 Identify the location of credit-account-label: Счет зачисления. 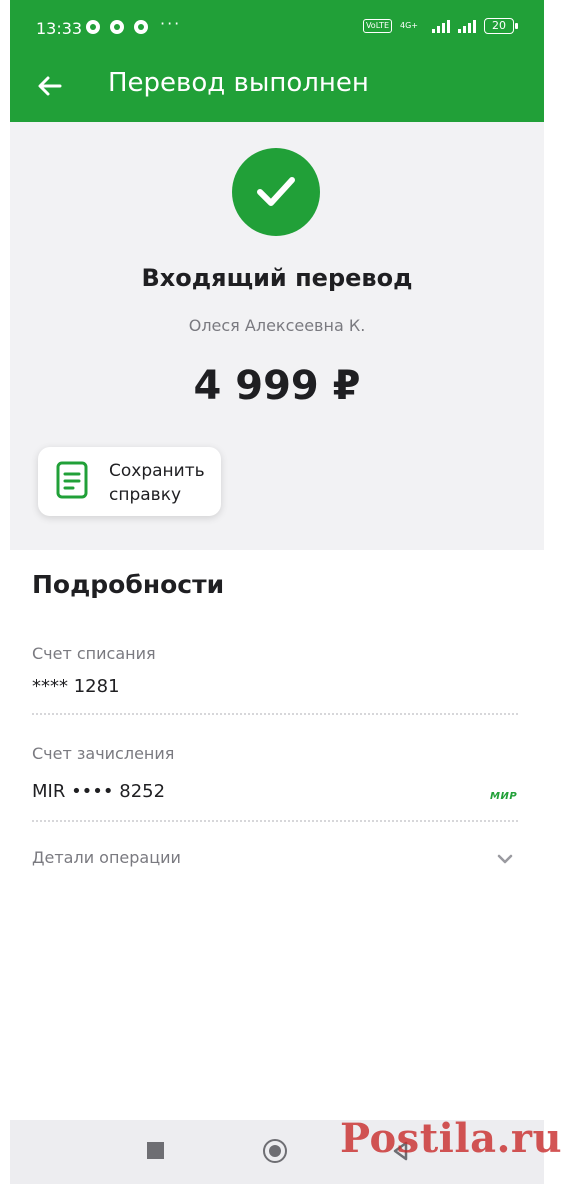
(103, 753).